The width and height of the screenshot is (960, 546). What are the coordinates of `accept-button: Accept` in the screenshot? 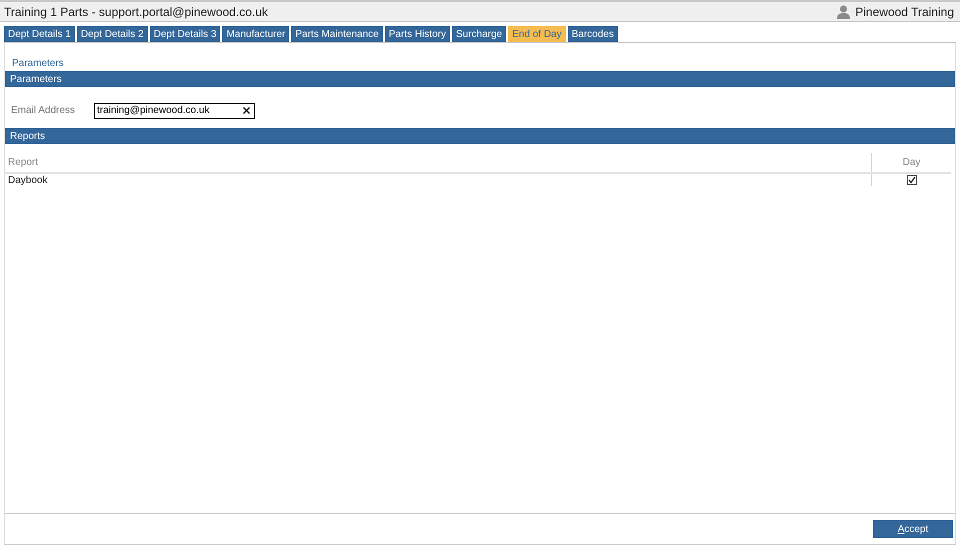 It's located at (913, 529).